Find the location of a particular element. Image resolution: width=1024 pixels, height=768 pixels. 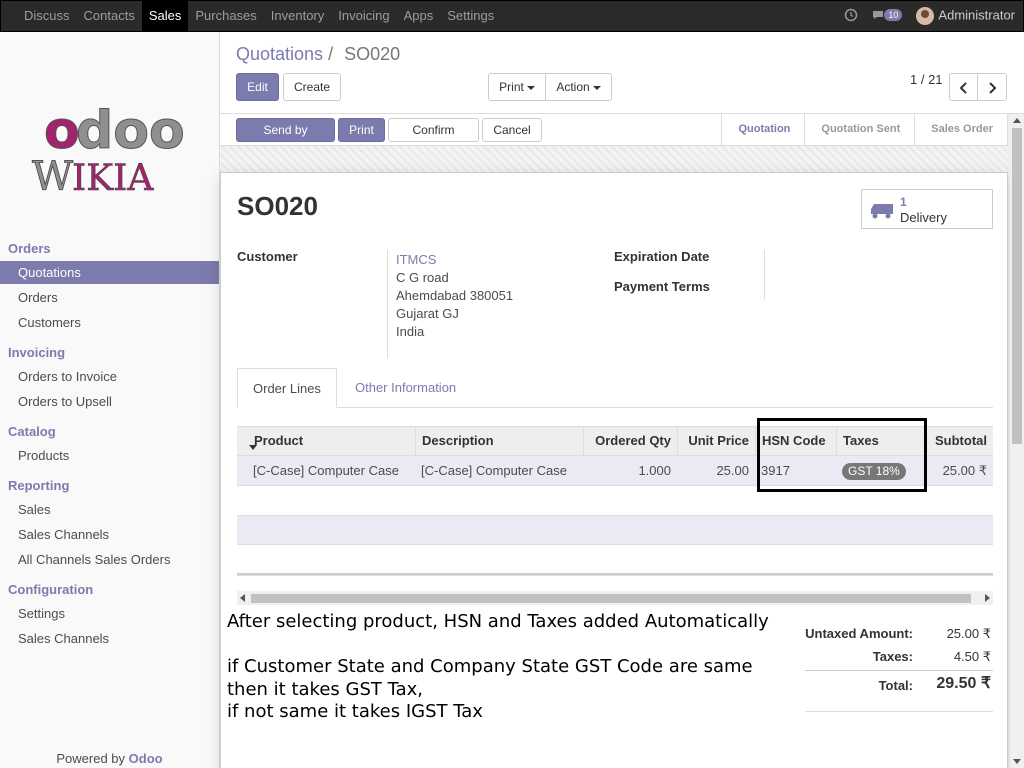

sidebar-group-catalog: Catalog is located at coordinates (32, 431).